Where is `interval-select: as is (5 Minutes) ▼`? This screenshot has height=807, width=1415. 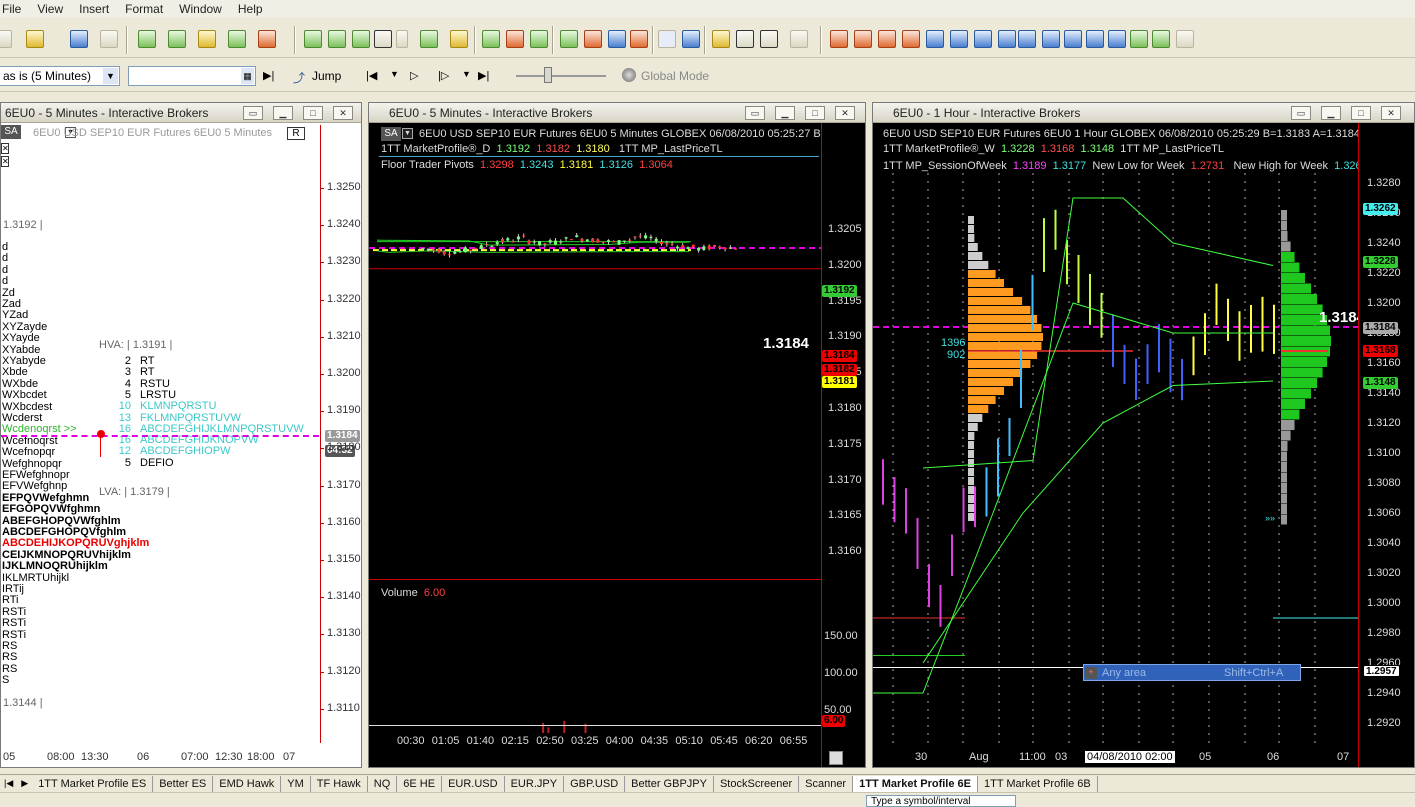 interval-select: as is (5 Minutes) ▼ is located at coordinates (60, 76).